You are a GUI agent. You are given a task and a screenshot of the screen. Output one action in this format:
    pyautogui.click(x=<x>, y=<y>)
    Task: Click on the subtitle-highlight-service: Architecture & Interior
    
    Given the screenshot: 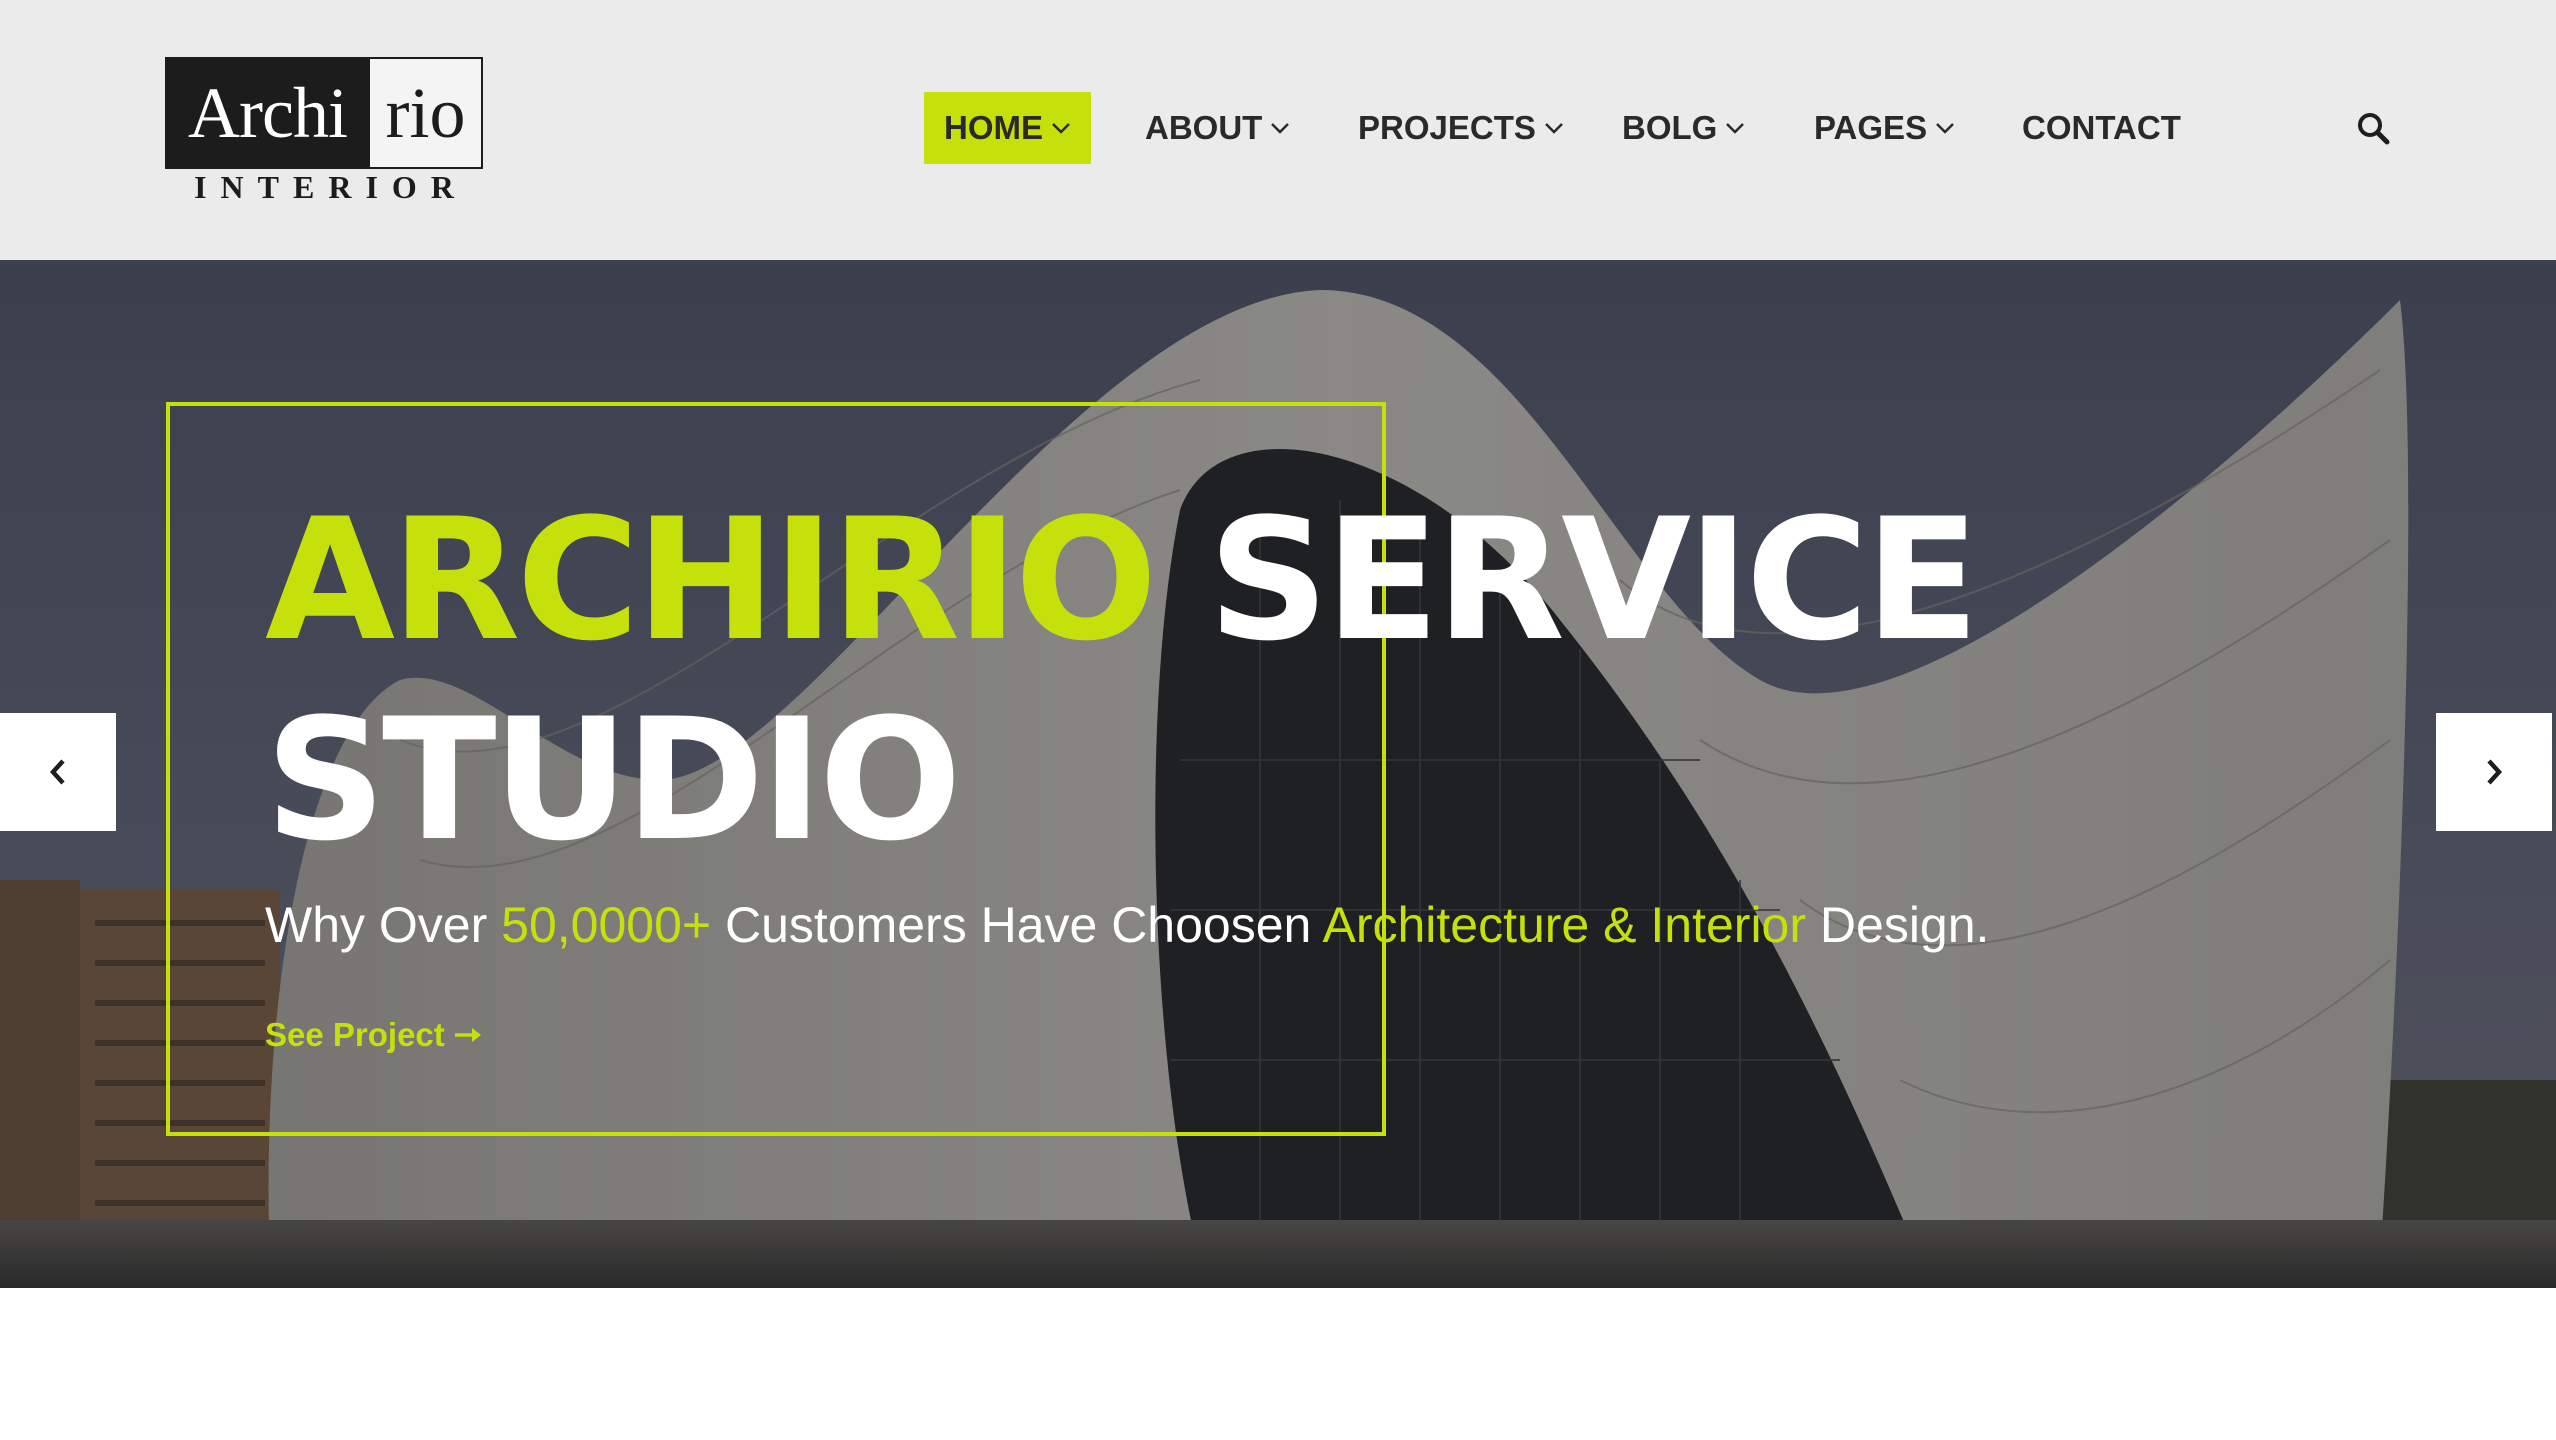 What is the action you would take?
    pyautogui.click(x=1564, y=925)
    